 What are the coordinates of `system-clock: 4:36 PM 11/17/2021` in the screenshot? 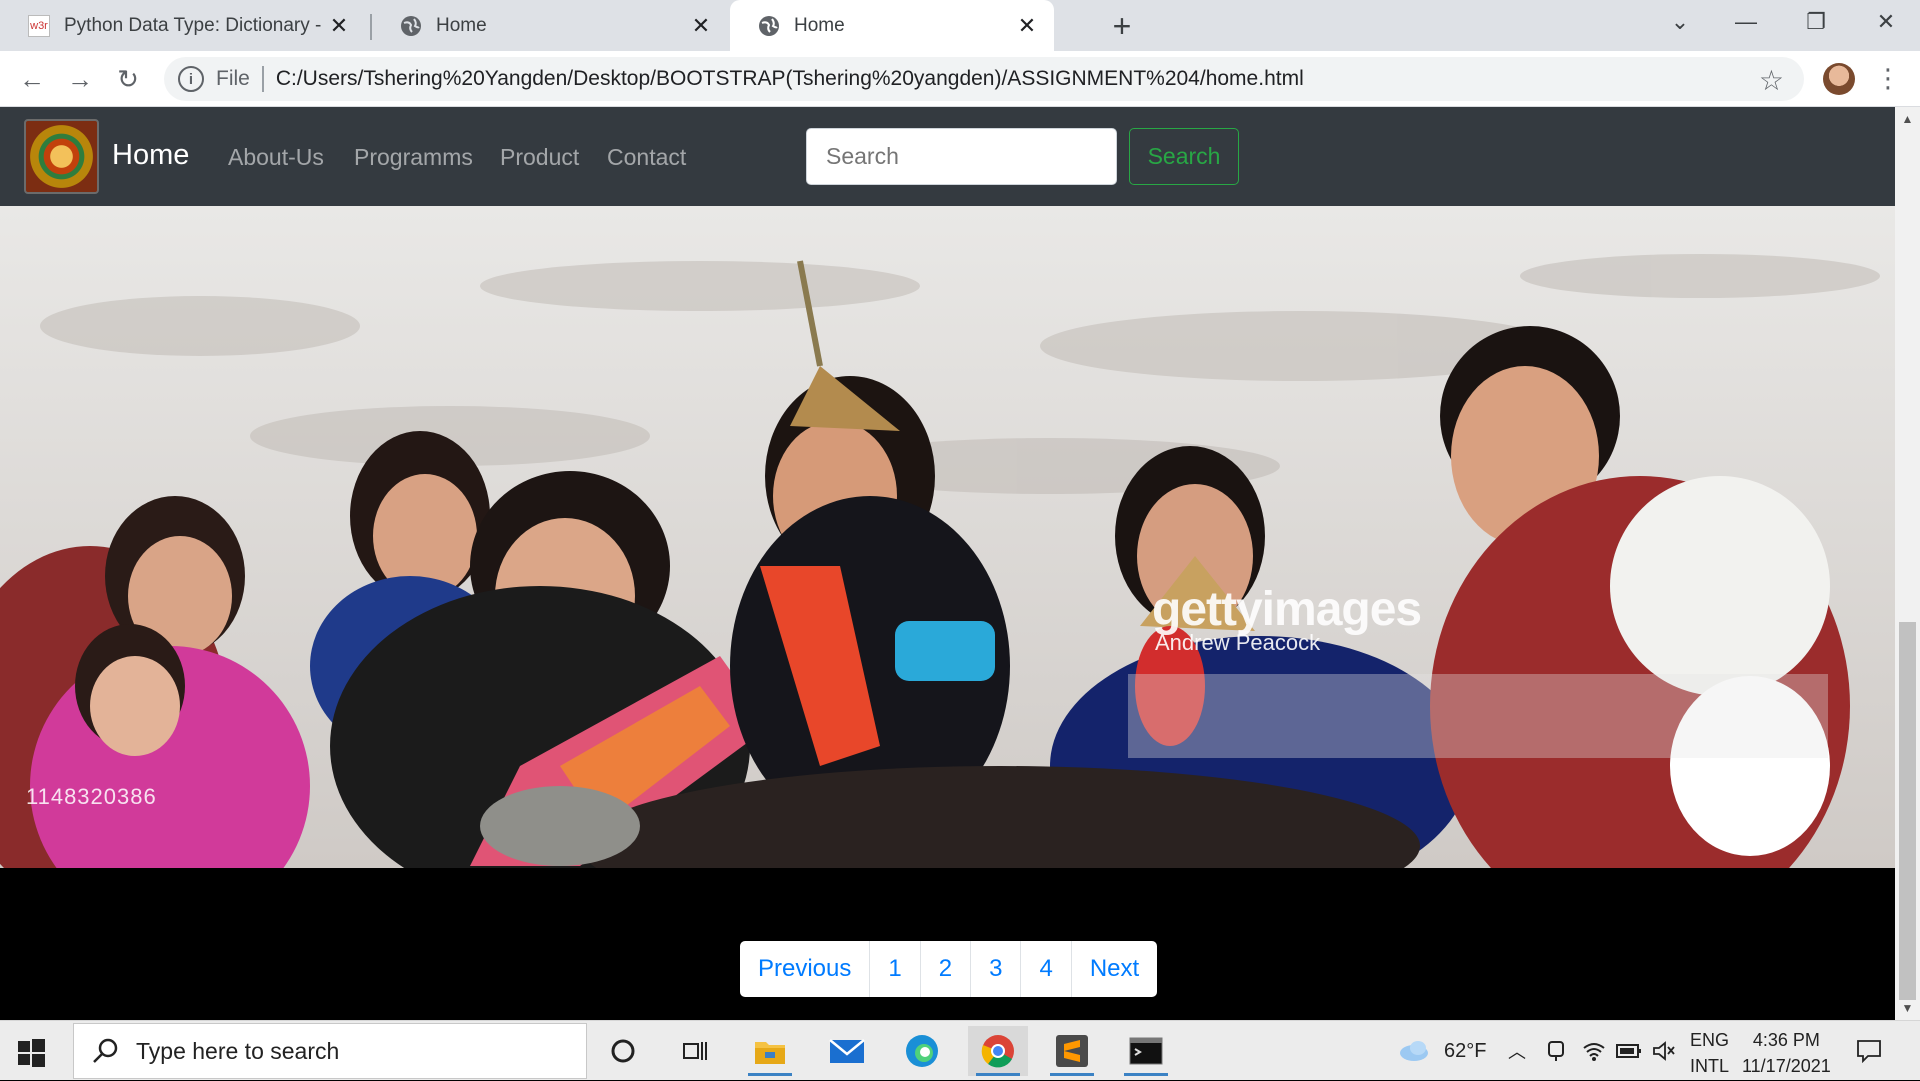 It's located at (1786, 1053).